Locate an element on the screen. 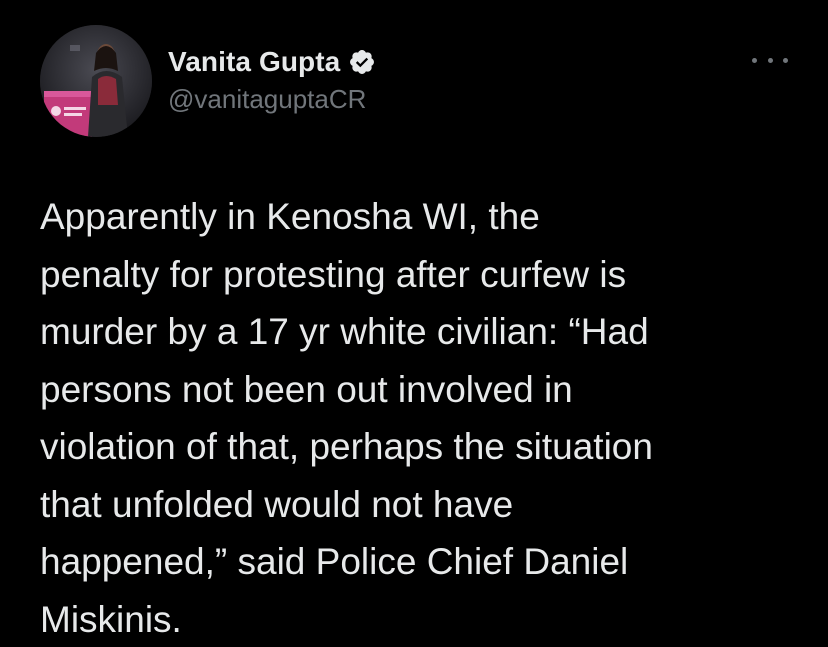  more-options-button is located at coordinates (770, 60).